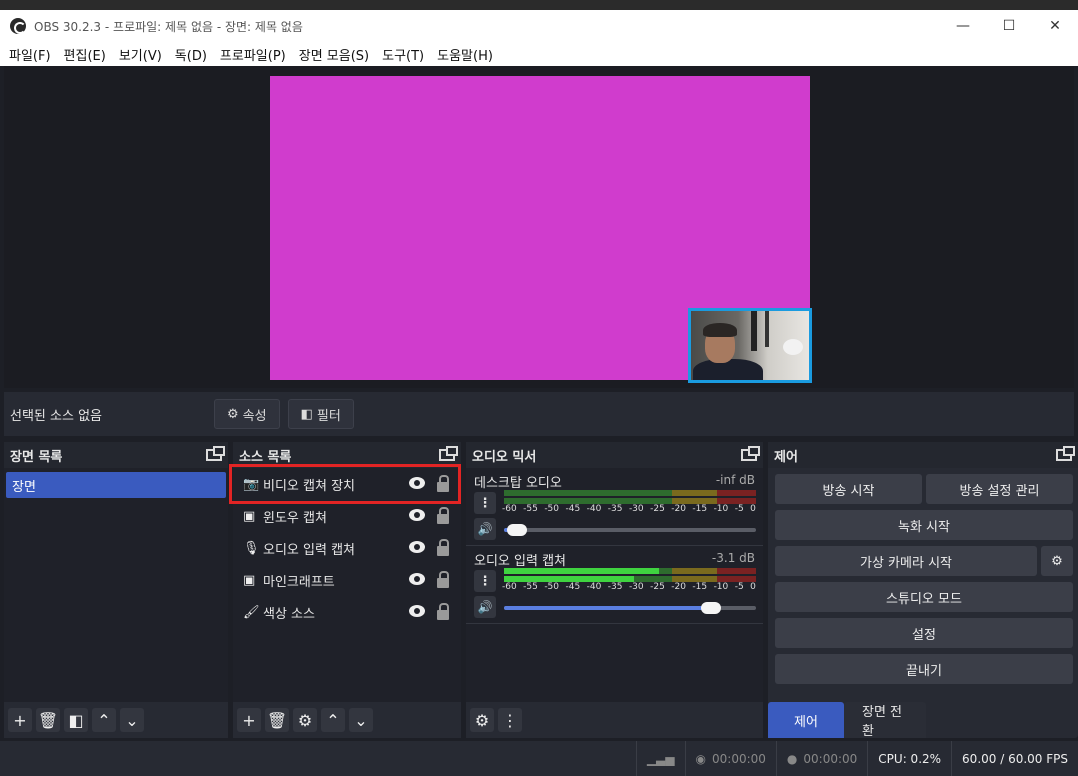 The height and width of the screenshot is (776, 1078). What do you see at coordinates (251, 548) in the screenshot?
I see `microphone-icon: 🎙` at bounding box center [251, 548].